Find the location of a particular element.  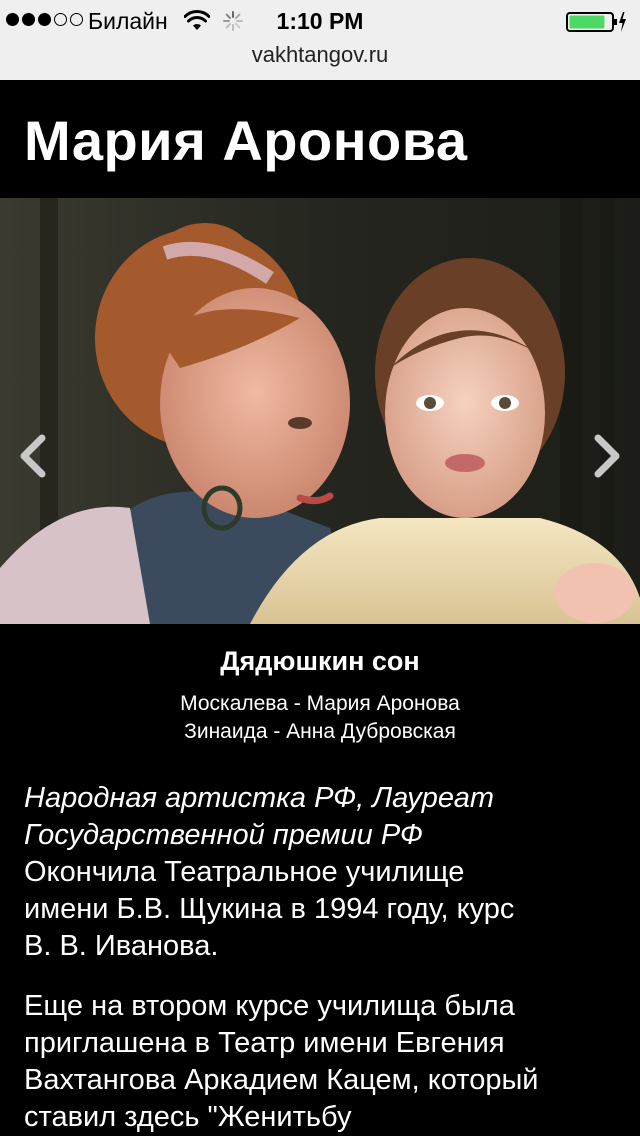

status-bar: Билайн 1:10 PM vakhtangov.ru is located at coordinates (320, 40).